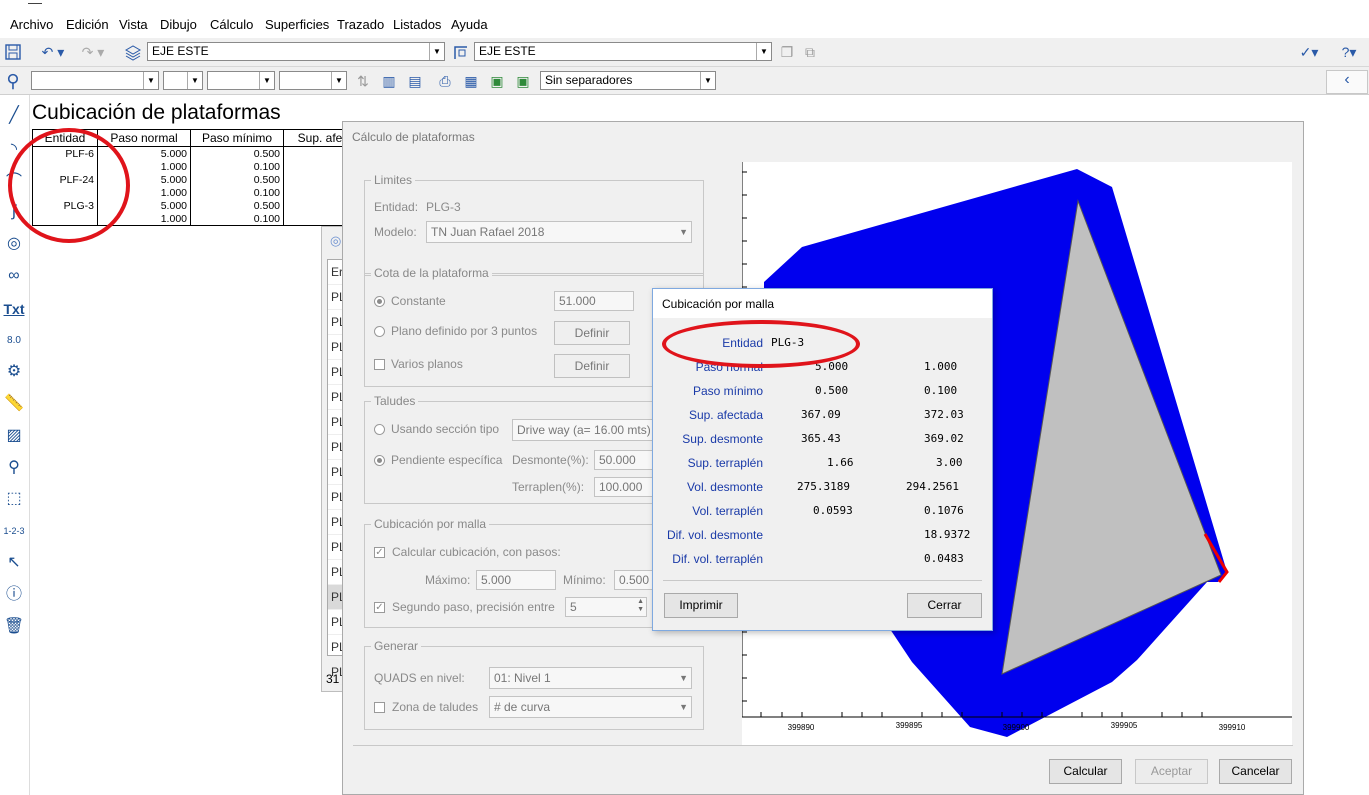 This screenshot has height=795, width=1369. Describe the element at coordinates (590, 707) in the screenshot. I see `zona-select: # de curva ▼` at that location.